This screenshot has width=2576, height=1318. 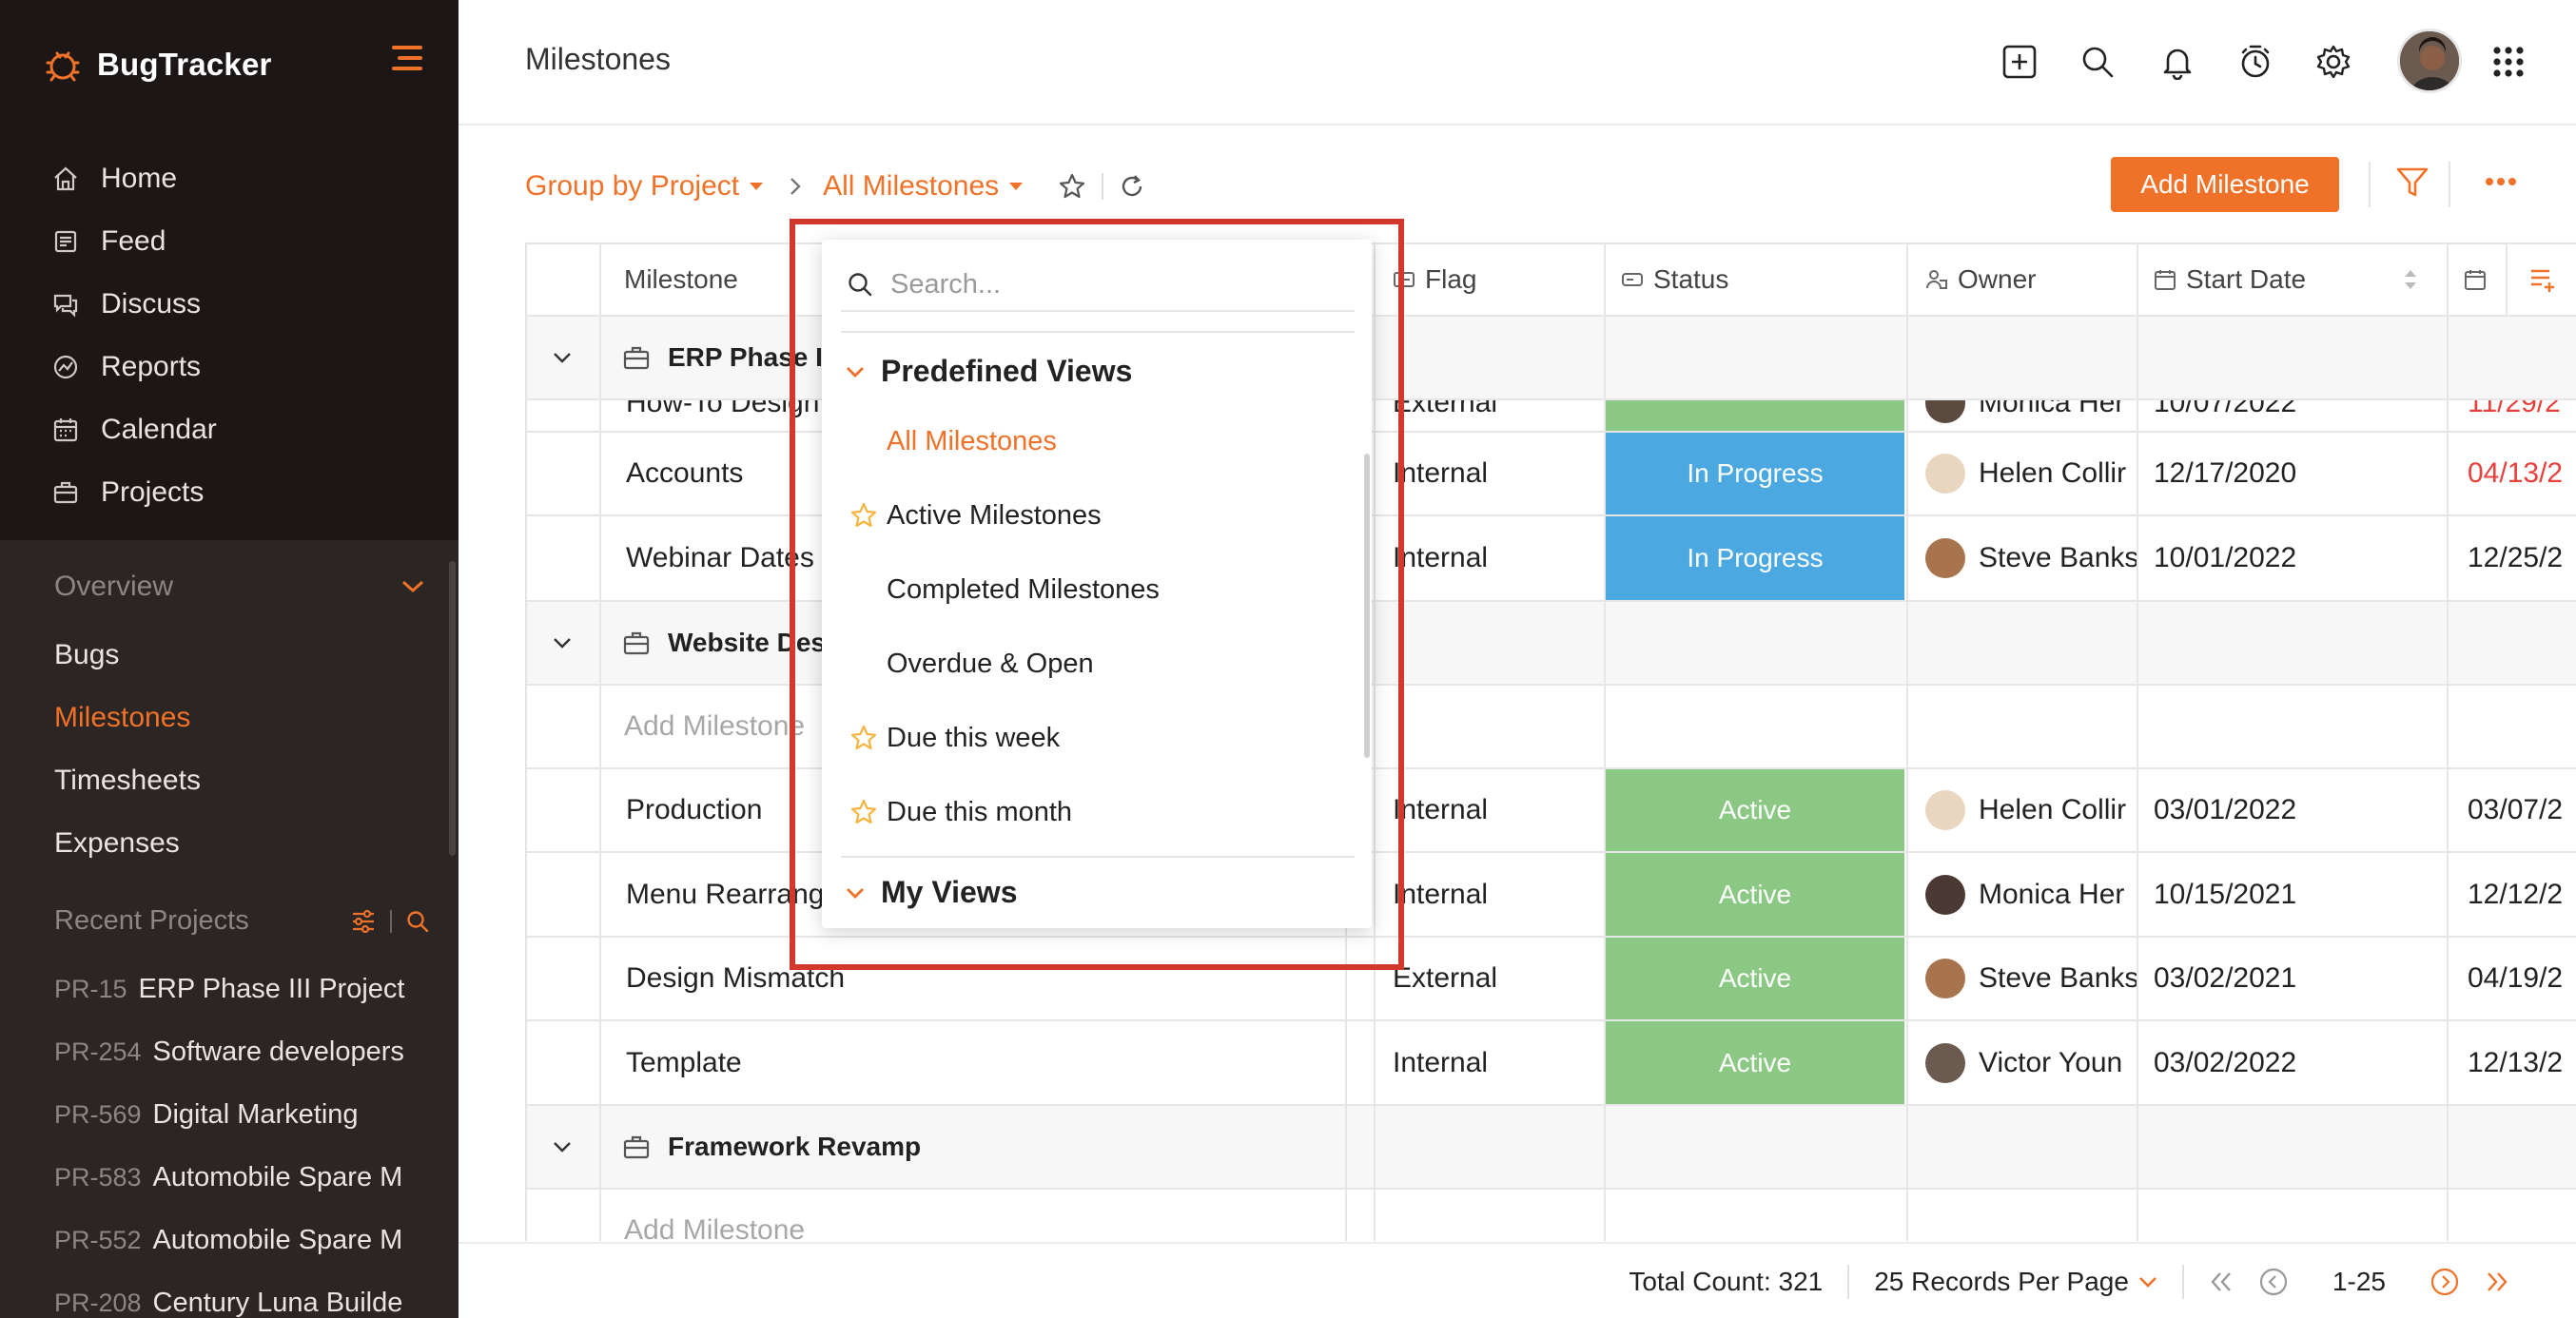 What do you see at coordinates (2016, 1282) in the screenshot?
I see `records-per-page-select: 25 Records Per Page` at bounding box center [2016, 1282].